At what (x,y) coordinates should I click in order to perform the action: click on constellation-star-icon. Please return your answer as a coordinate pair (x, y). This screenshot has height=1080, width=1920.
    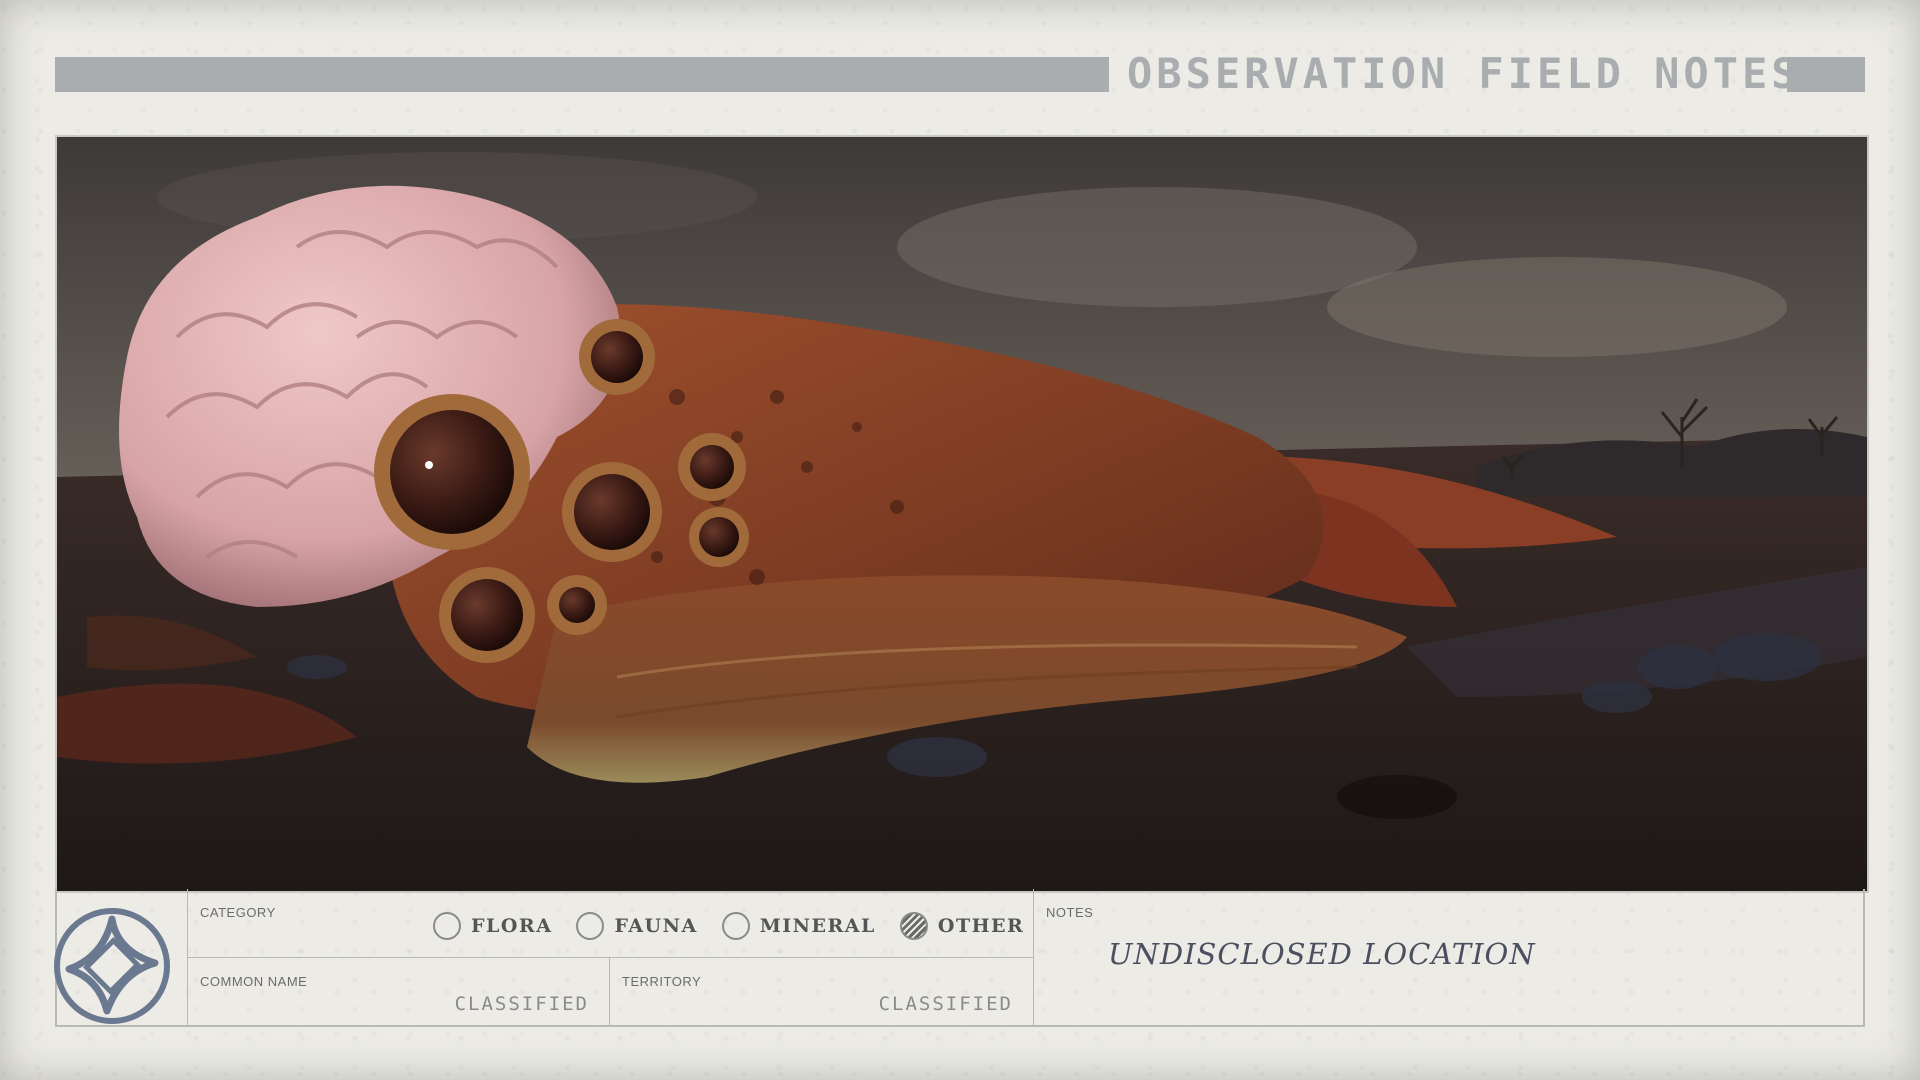
    Looking at the image, I should click on (112, 966).